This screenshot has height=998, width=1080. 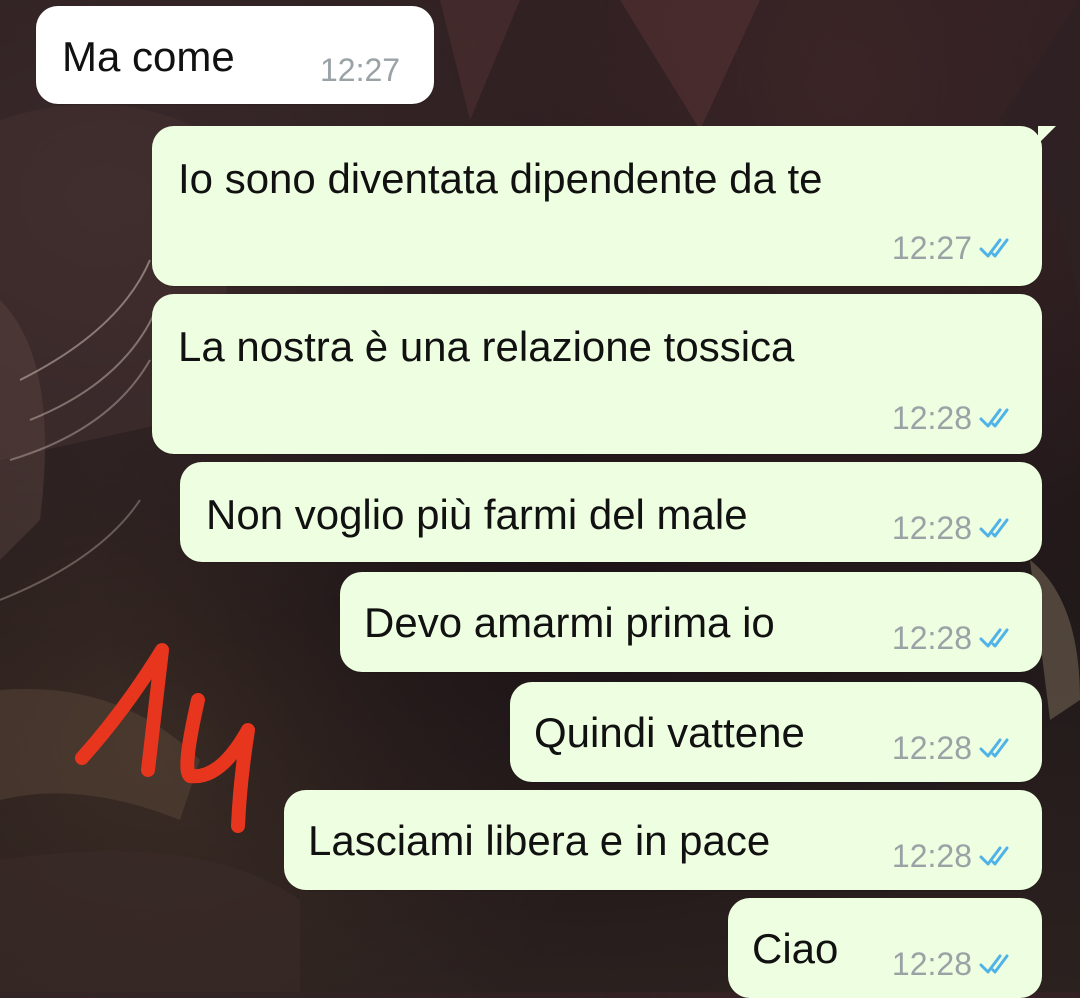 I want to click on message-bubble-outgoing: Io sono diventata dipendente da te 12:27, so click(x=604, y=206).